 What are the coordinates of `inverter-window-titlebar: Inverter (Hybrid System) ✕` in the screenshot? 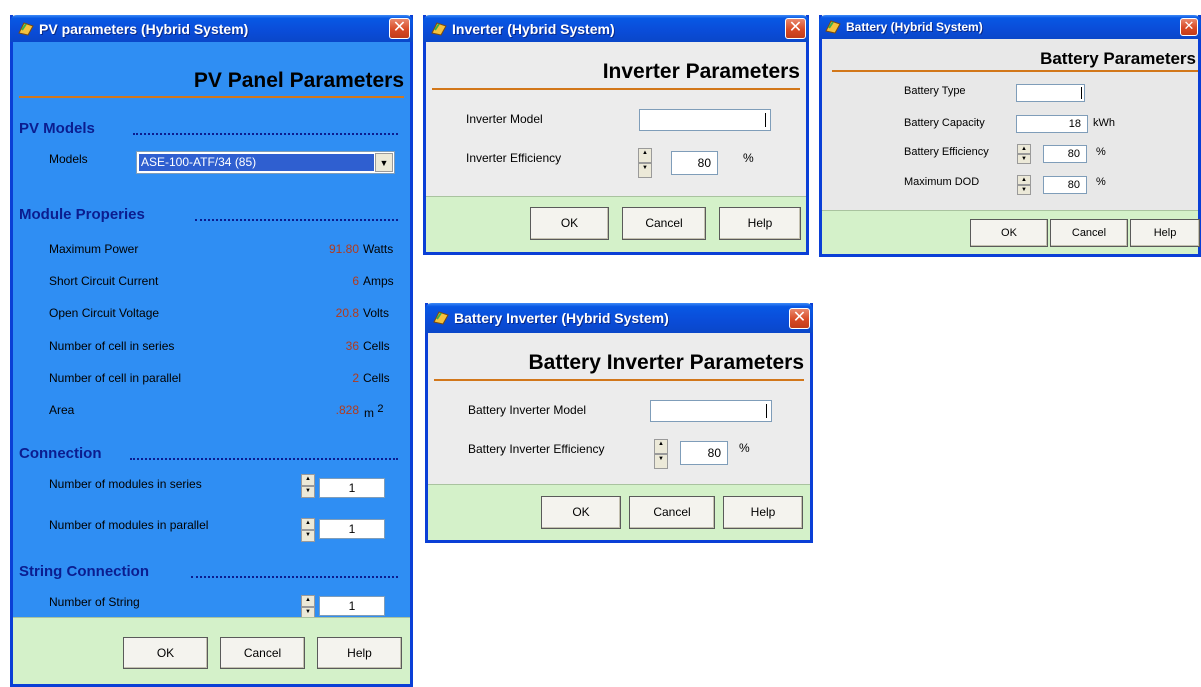 It's located at (616, 28).